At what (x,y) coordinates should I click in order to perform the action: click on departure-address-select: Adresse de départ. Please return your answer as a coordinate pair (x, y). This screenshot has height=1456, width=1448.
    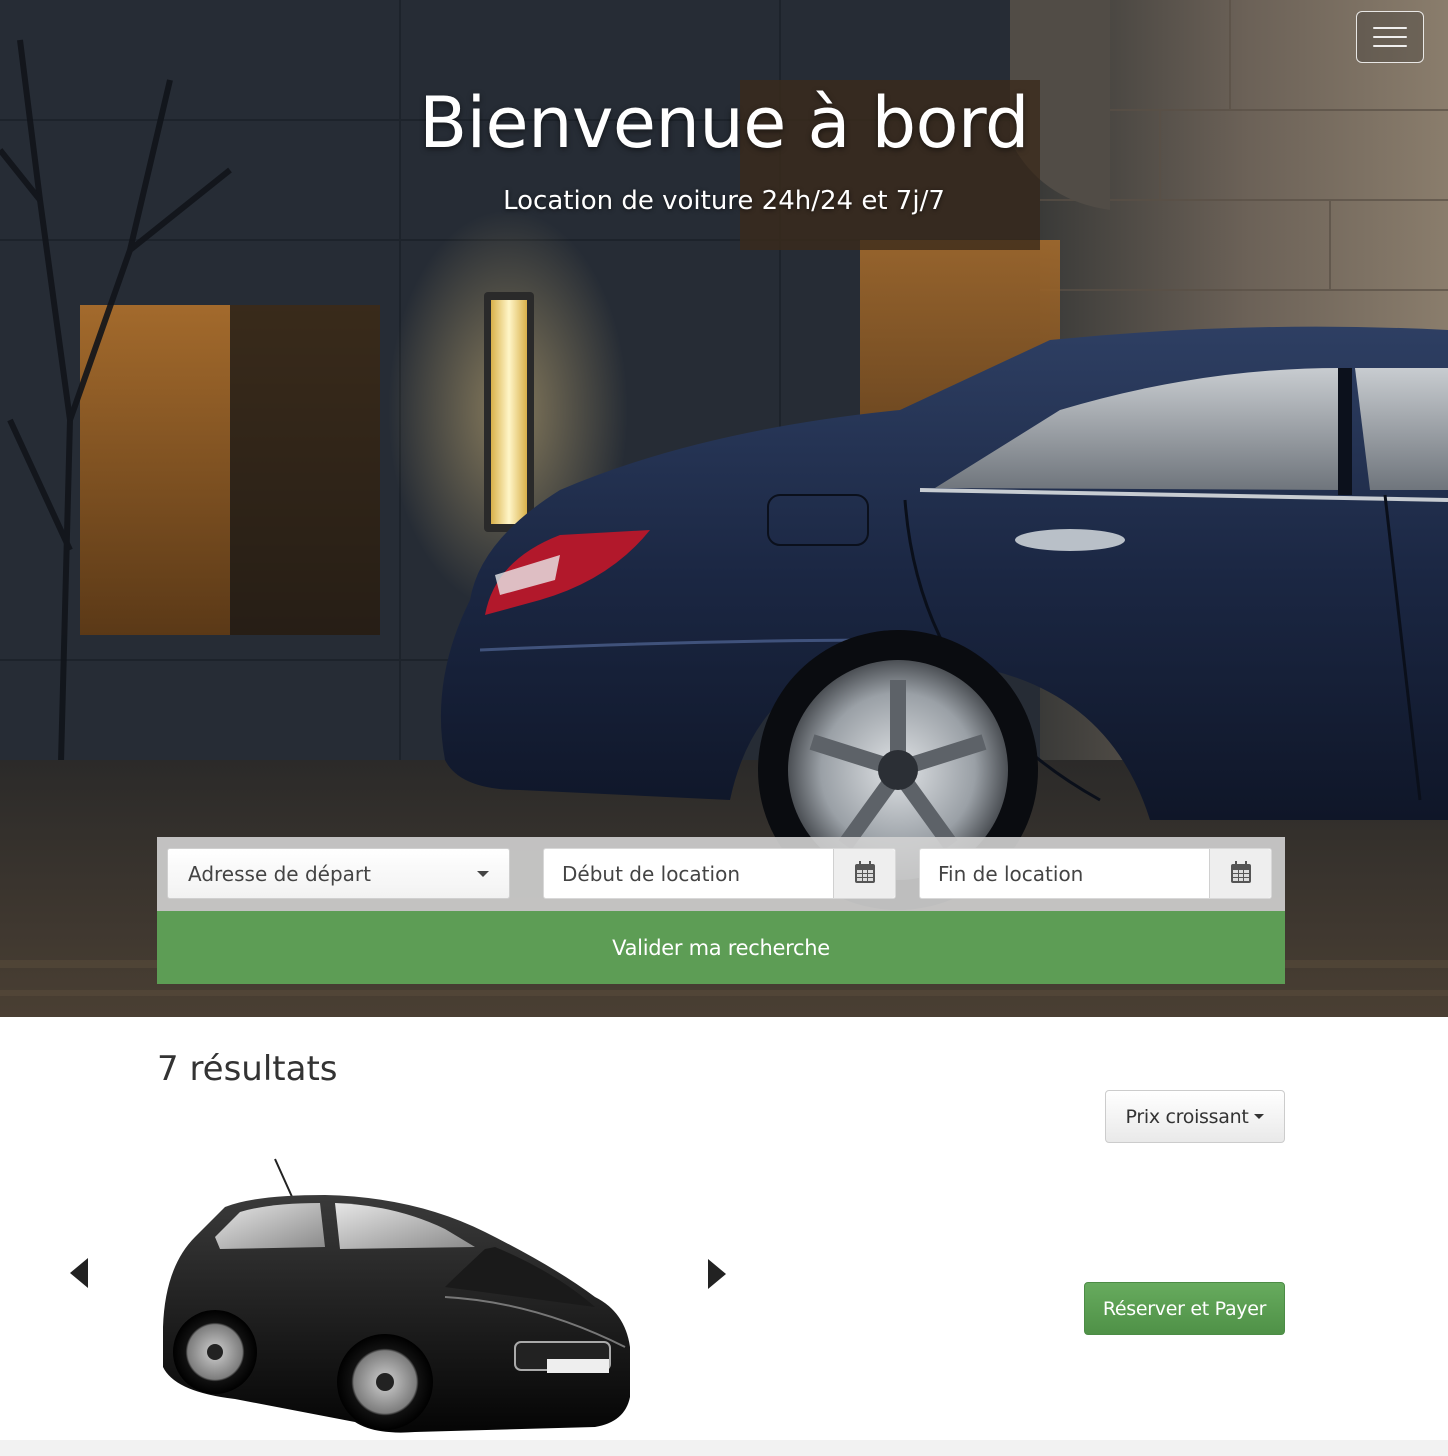
    Looking at the image, I should click on (338, 873).